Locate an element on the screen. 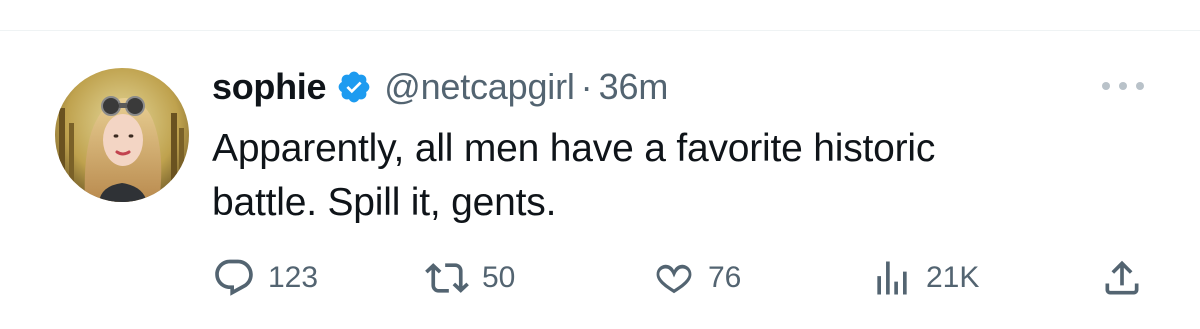  author-handle: @netcapgirl is located at coordinates (479, 87).